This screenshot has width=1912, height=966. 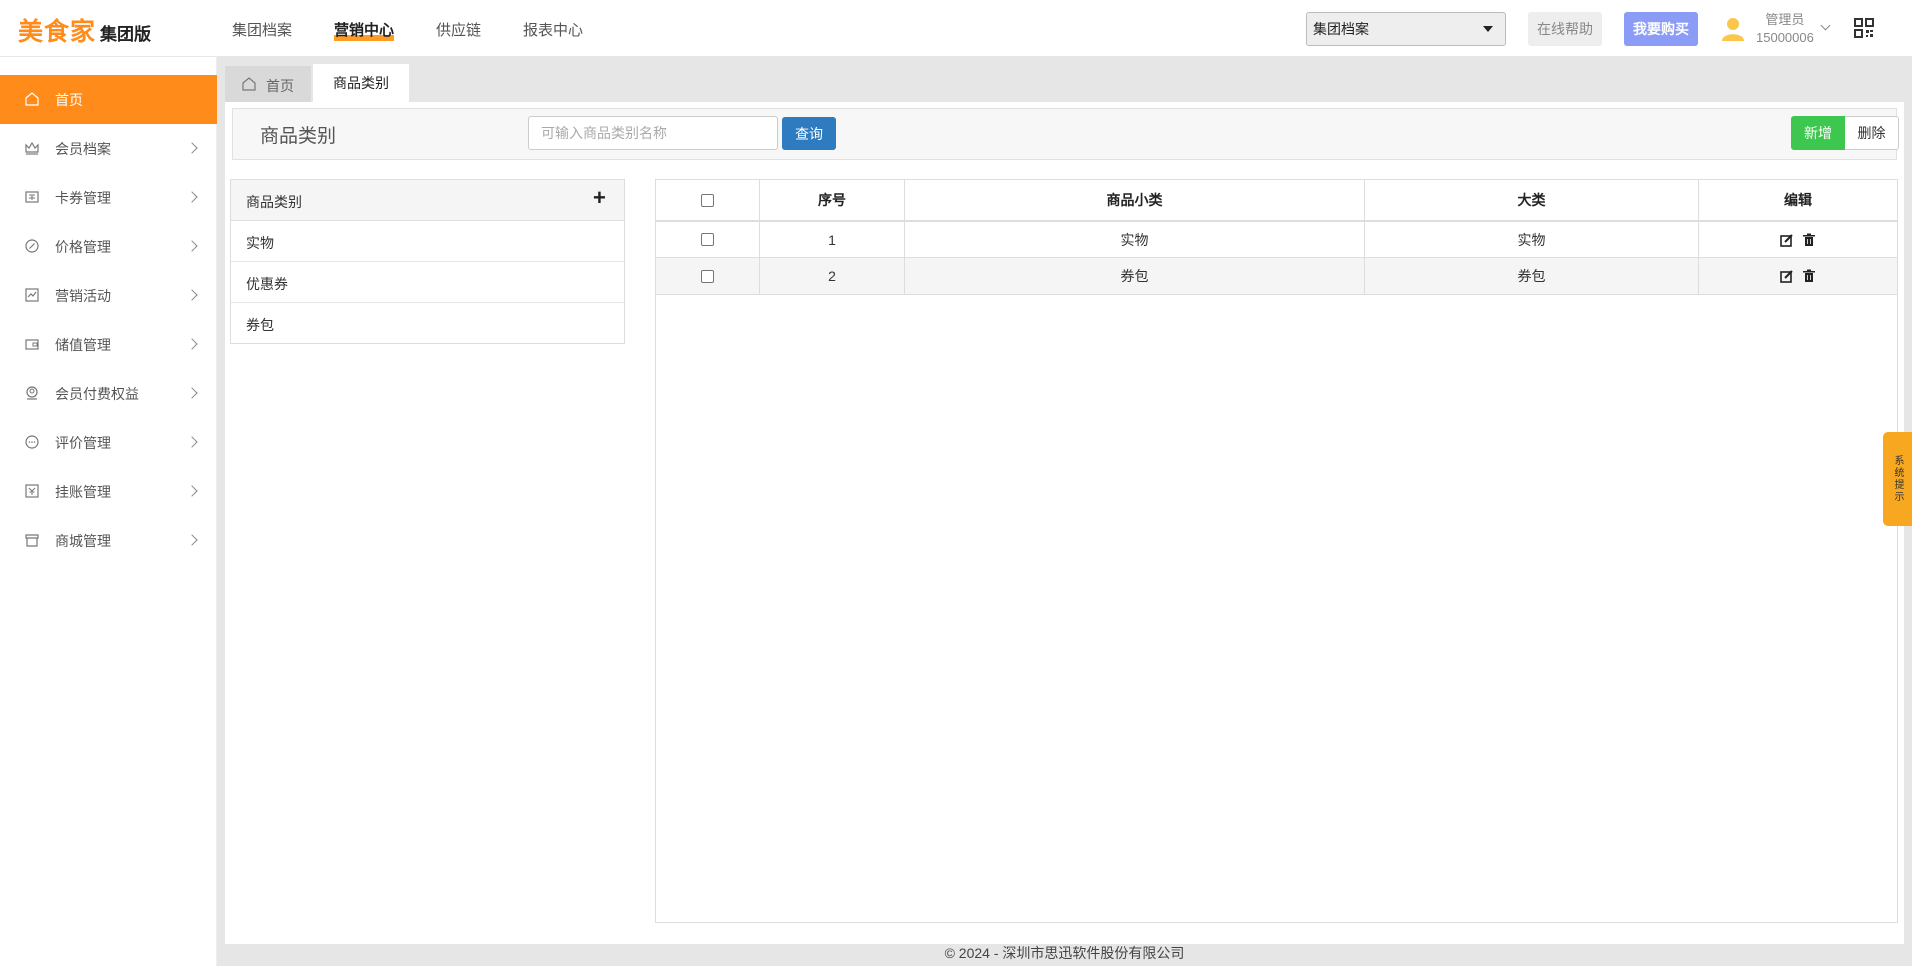 I want to click on sidebar-item-label: 价格管理, so click(x=83, y=247).